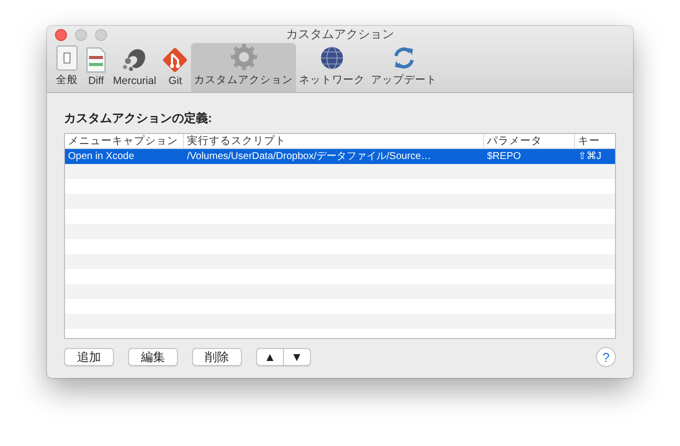  I want to click on document-icon, so click(96, 60).